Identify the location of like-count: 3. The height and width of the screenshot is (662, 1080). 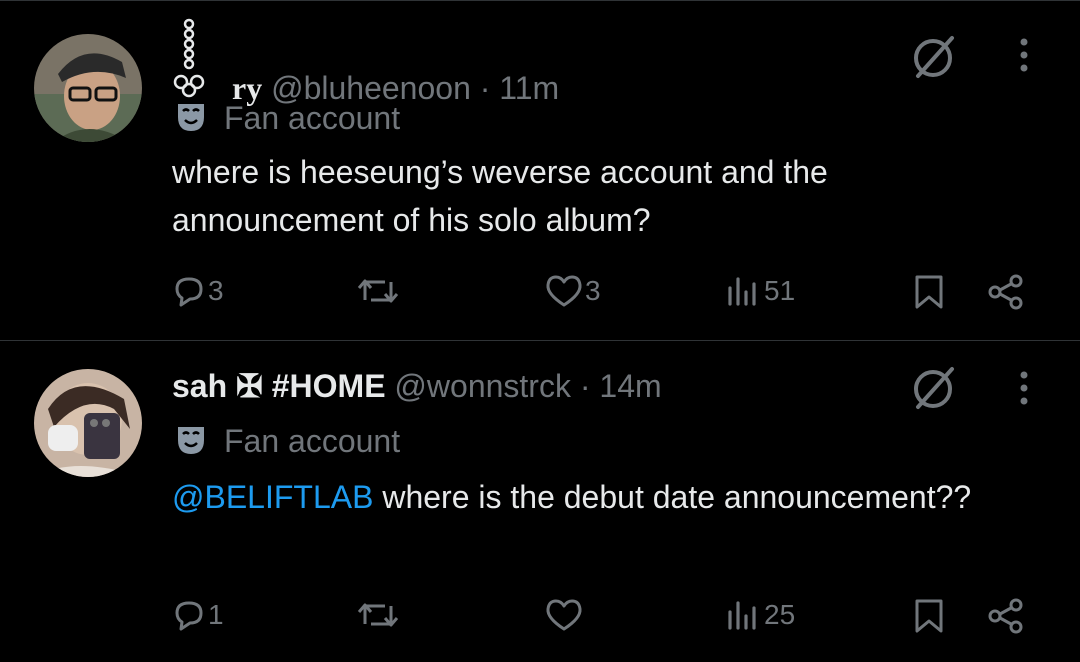
(593, 290).